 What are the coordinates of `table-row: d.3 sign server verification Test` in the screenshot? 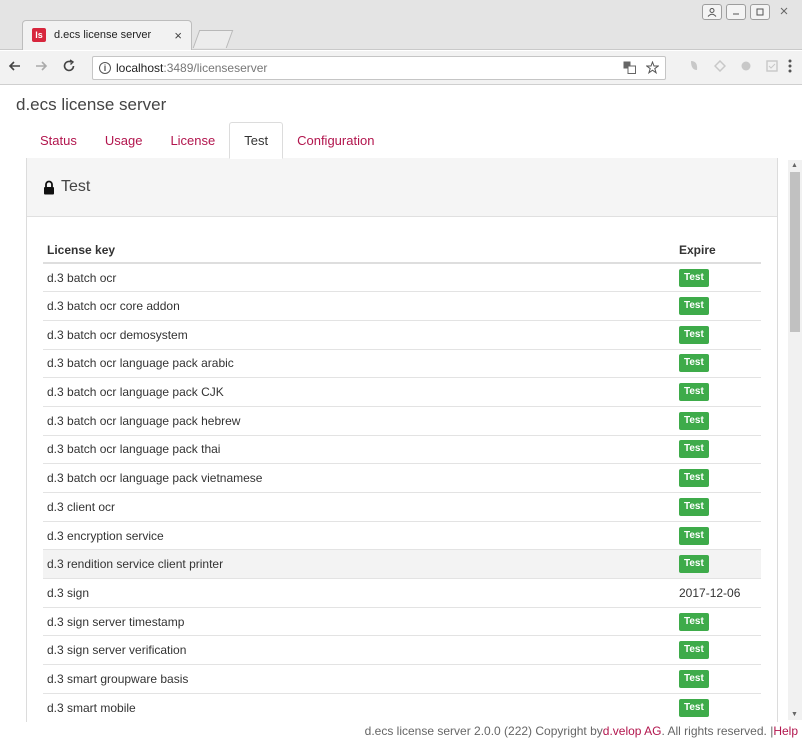 It's located at (402, 650).